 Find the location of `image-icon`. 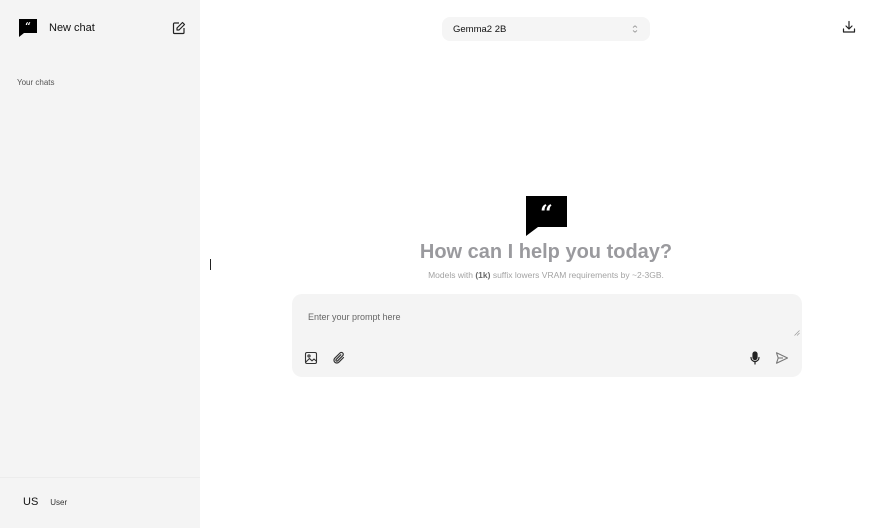

image-icon is located at coordinates (311, 358).